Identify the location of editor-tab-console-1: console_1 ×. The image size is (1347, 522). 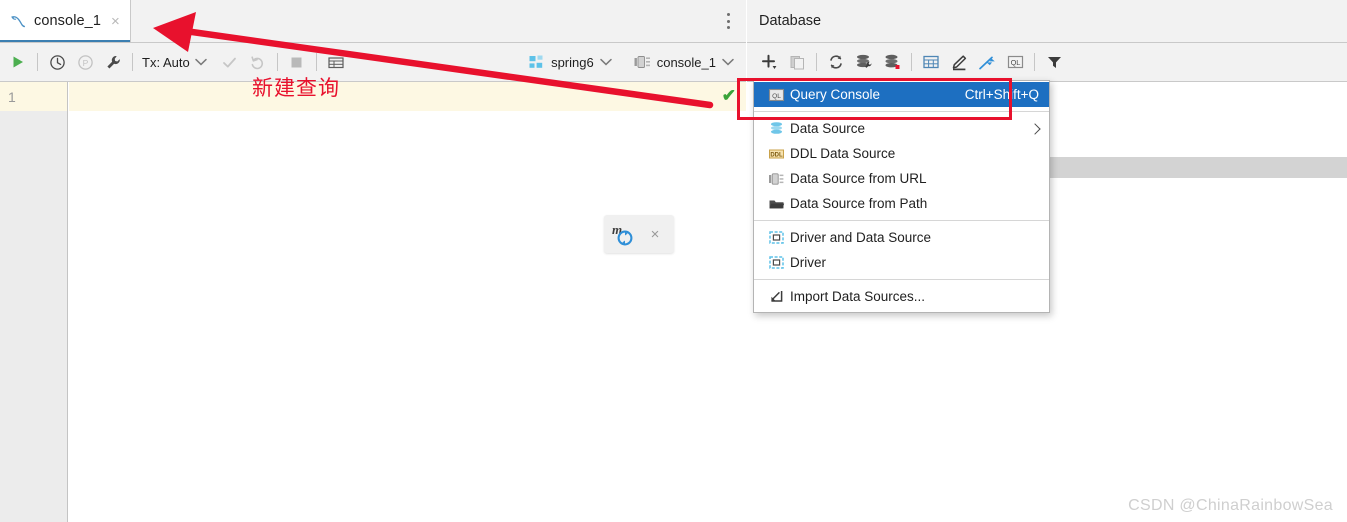
(65, 21).